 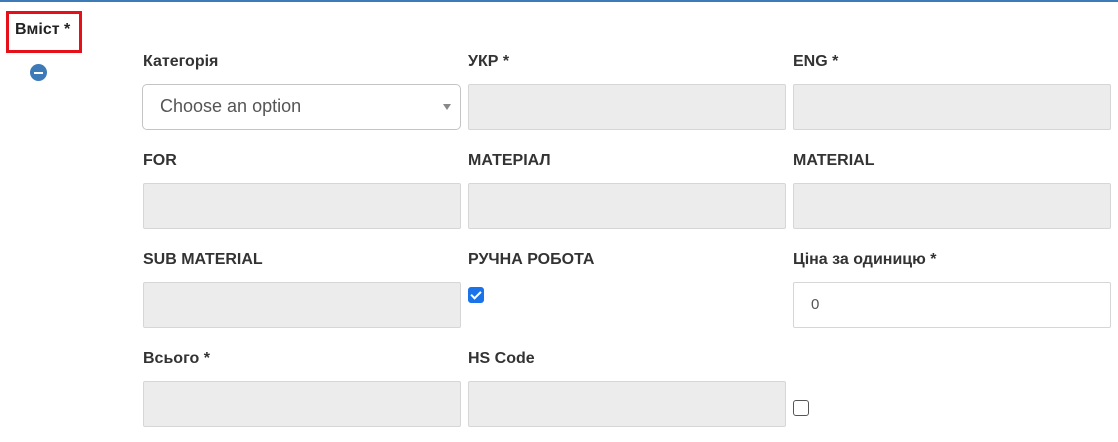 I want to click on hs-code-input, so click(x=627, y=404).